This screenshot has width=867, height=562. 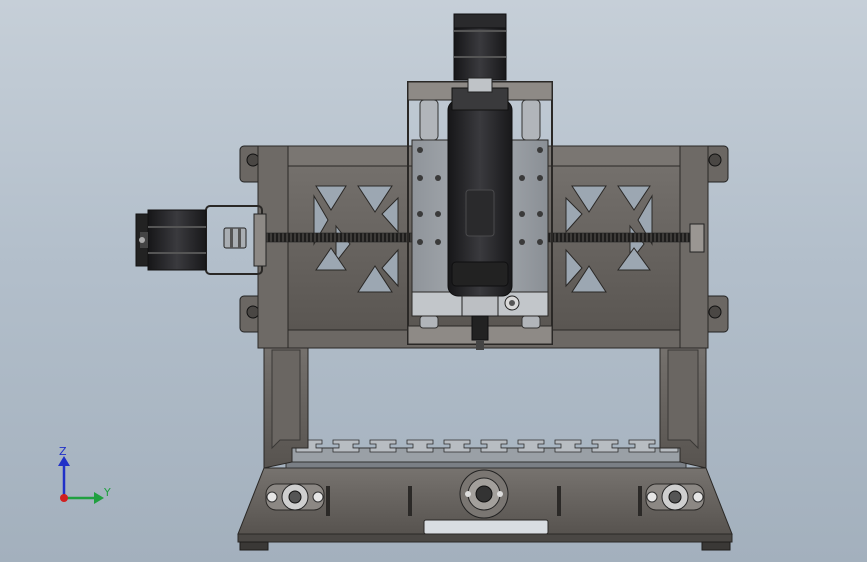 I want to click on coupler, so click(x=235, y=238).